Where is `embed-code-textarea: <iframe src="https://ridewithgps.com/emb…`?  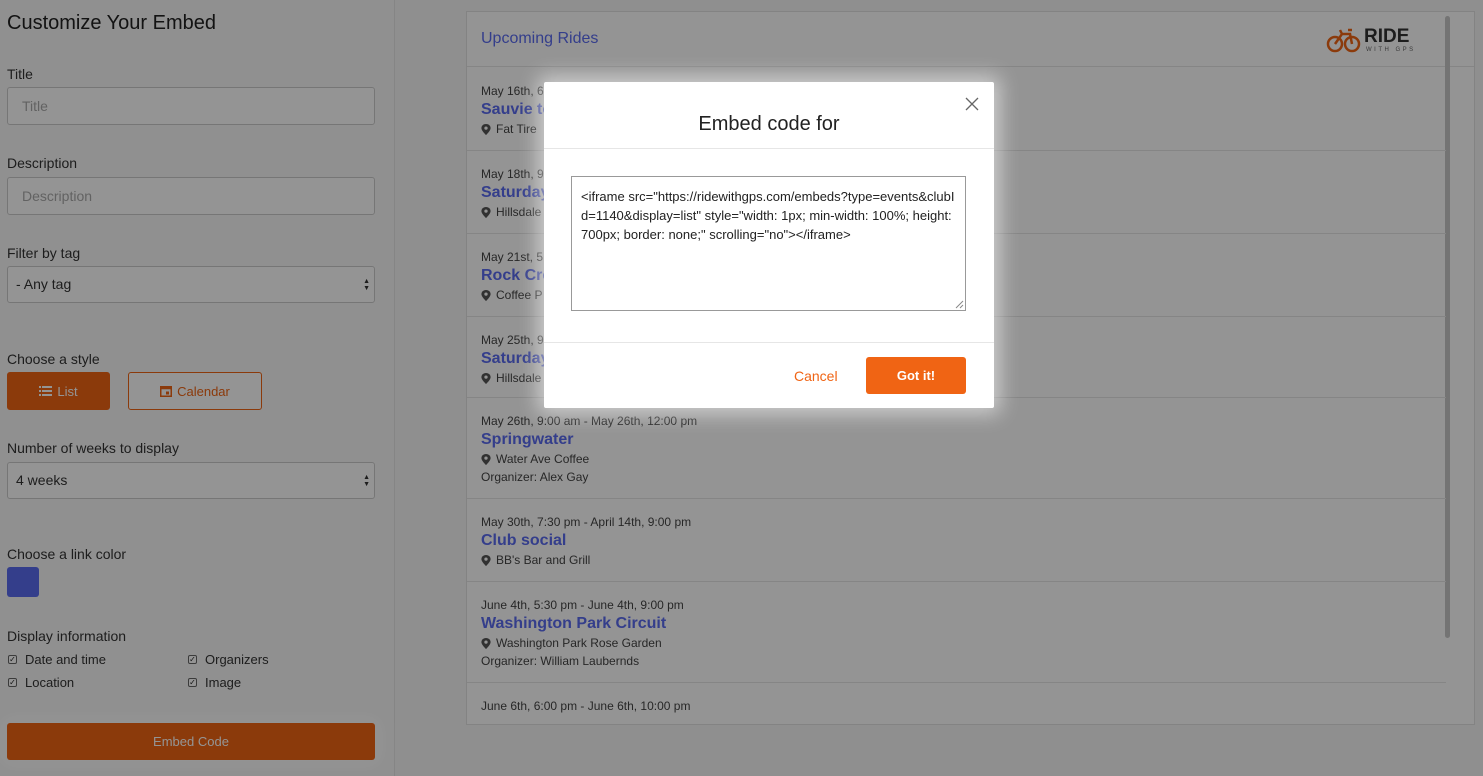
embed-code-textarea: <iframe src="https://ridewithgps.com/emb… is located at coordinates (768, 243).